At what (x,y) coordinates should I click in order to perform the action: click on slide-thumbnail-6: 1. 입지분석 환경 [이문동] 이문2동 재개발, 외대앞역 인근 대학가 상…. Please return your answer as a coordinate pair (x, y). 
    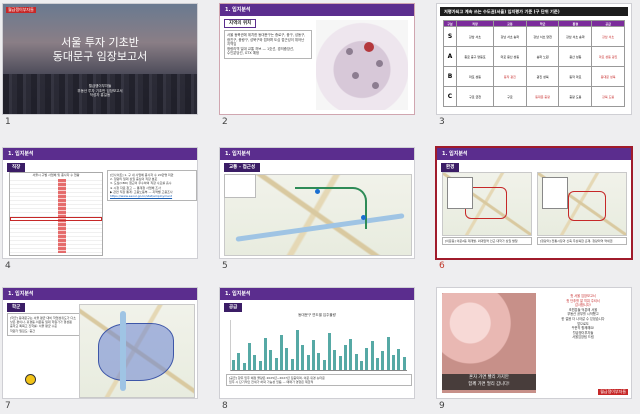
    Looking at the image, I should click on (534, 209).